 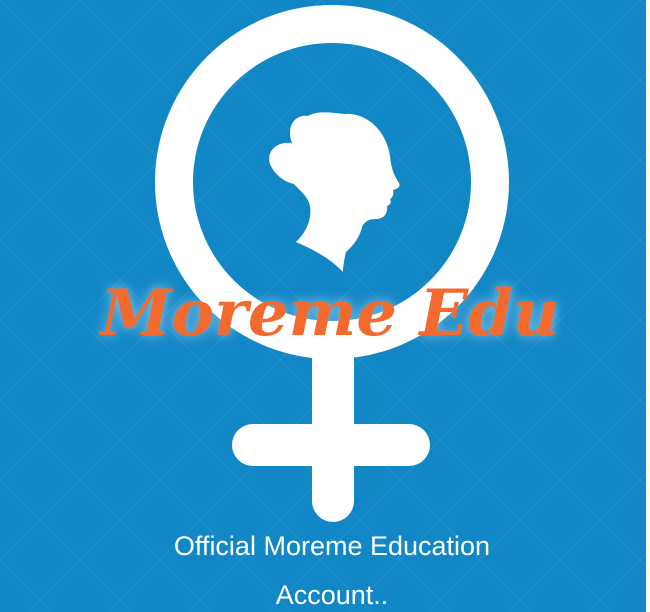 What do you see at coordinates (332, 546) in the screenshot?
I see `tagline-line-1: Official Moreme Education` at bounding box center [332, 546].